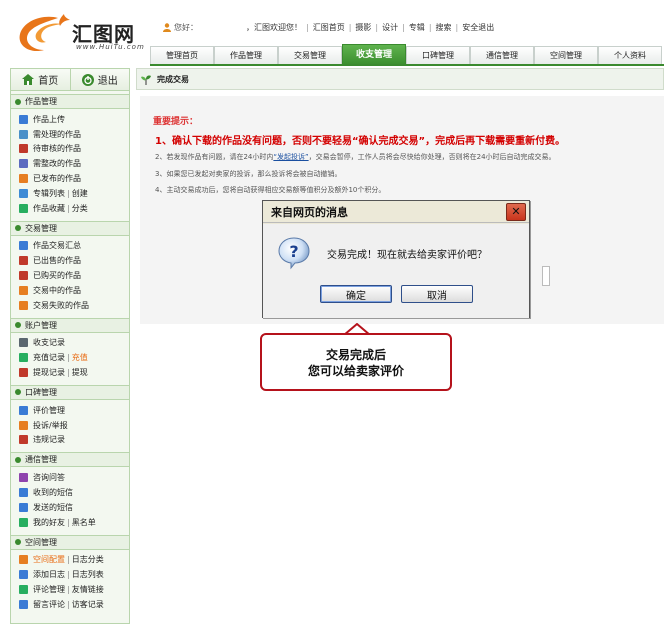 The width and height of the screenshot is (664, 624). Describe the element at coordinates (630, 55) in the screenshot. I see `tab-profile: 个人资料` at that location.